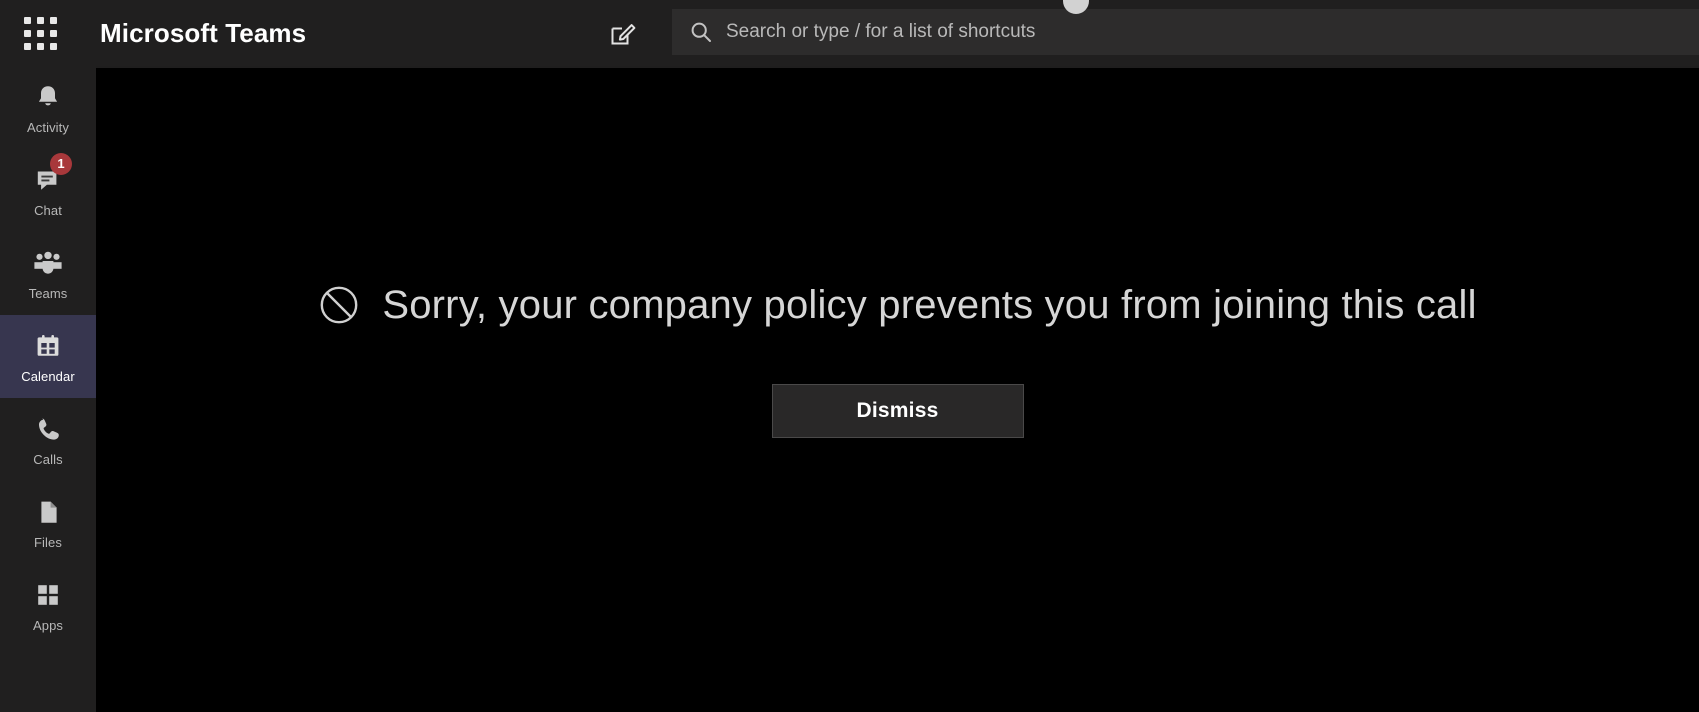 Image resolution: width=1699 pixels, height=712 pixels. Describe the element at coordinates (897, 410) in the screenshot. I see `dismiss-button: Dismiss` at that location.